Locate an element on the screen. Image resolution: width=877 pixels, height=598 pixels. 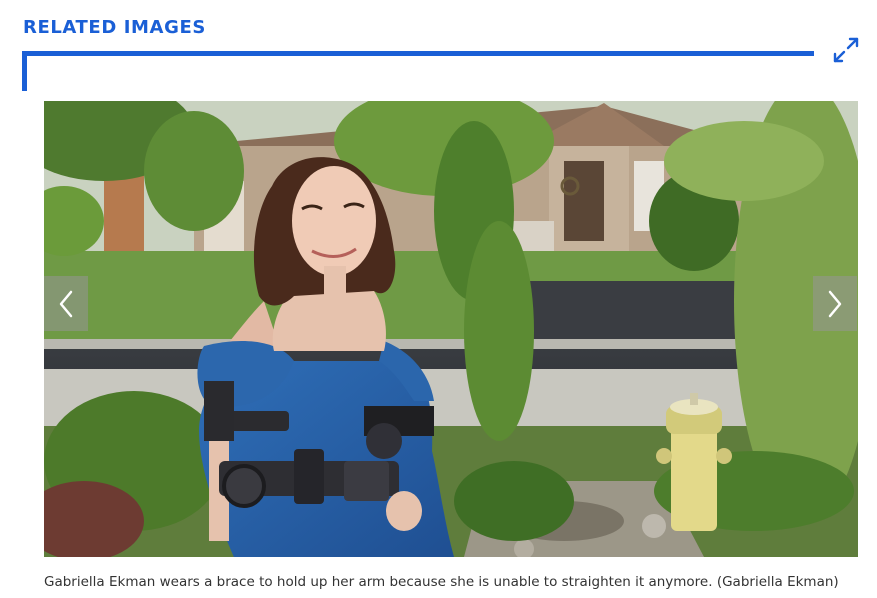
chevron-right-icon is located at coordinates (835, 303).